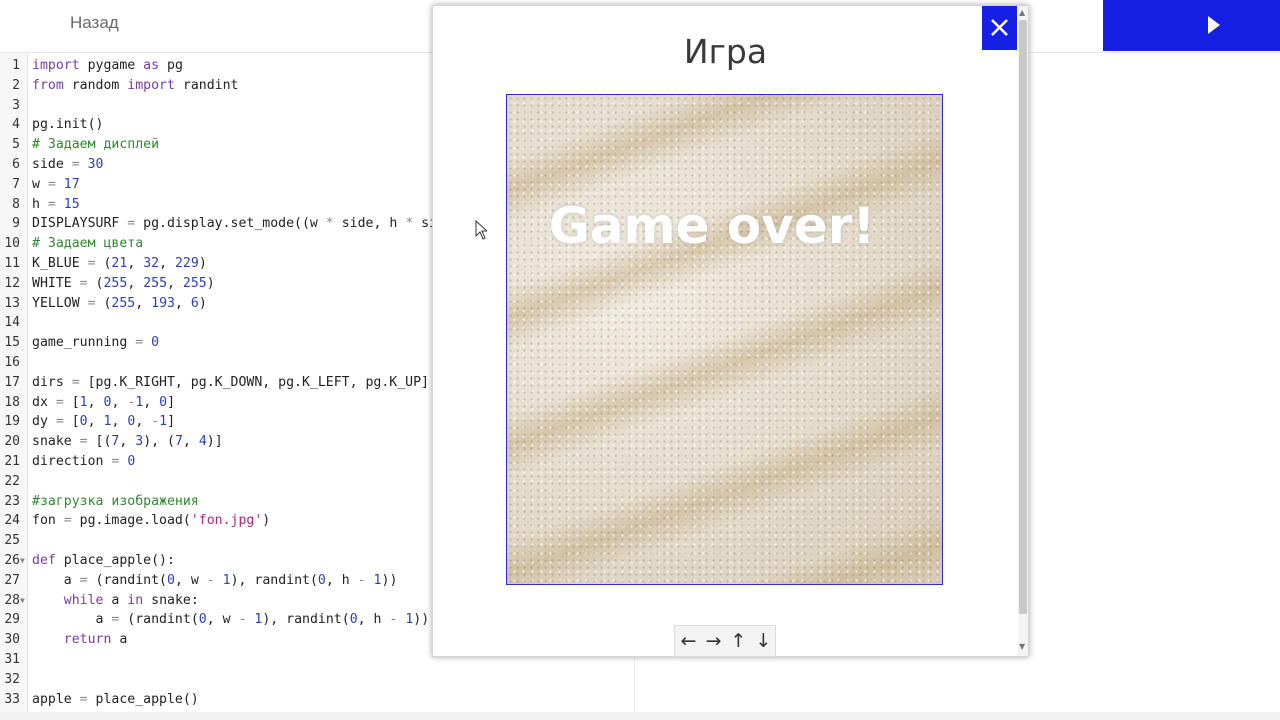  I want to click on code-text: from random import randint, so click(135, 85).